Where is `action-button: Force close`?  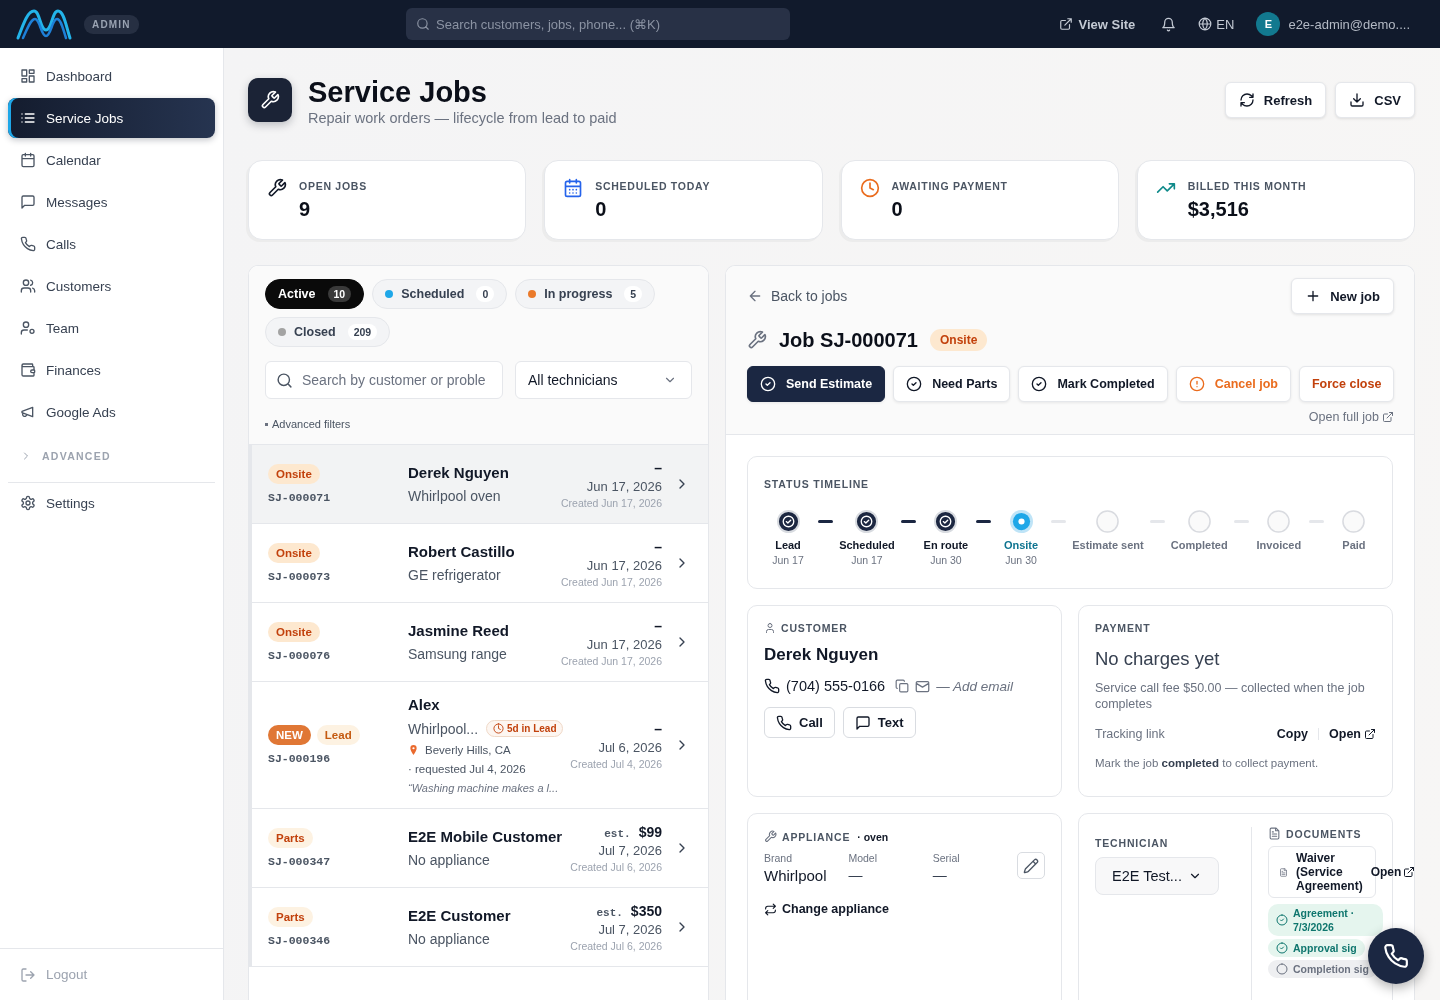
action-button: Force close is located at coordinates (1346, 384).